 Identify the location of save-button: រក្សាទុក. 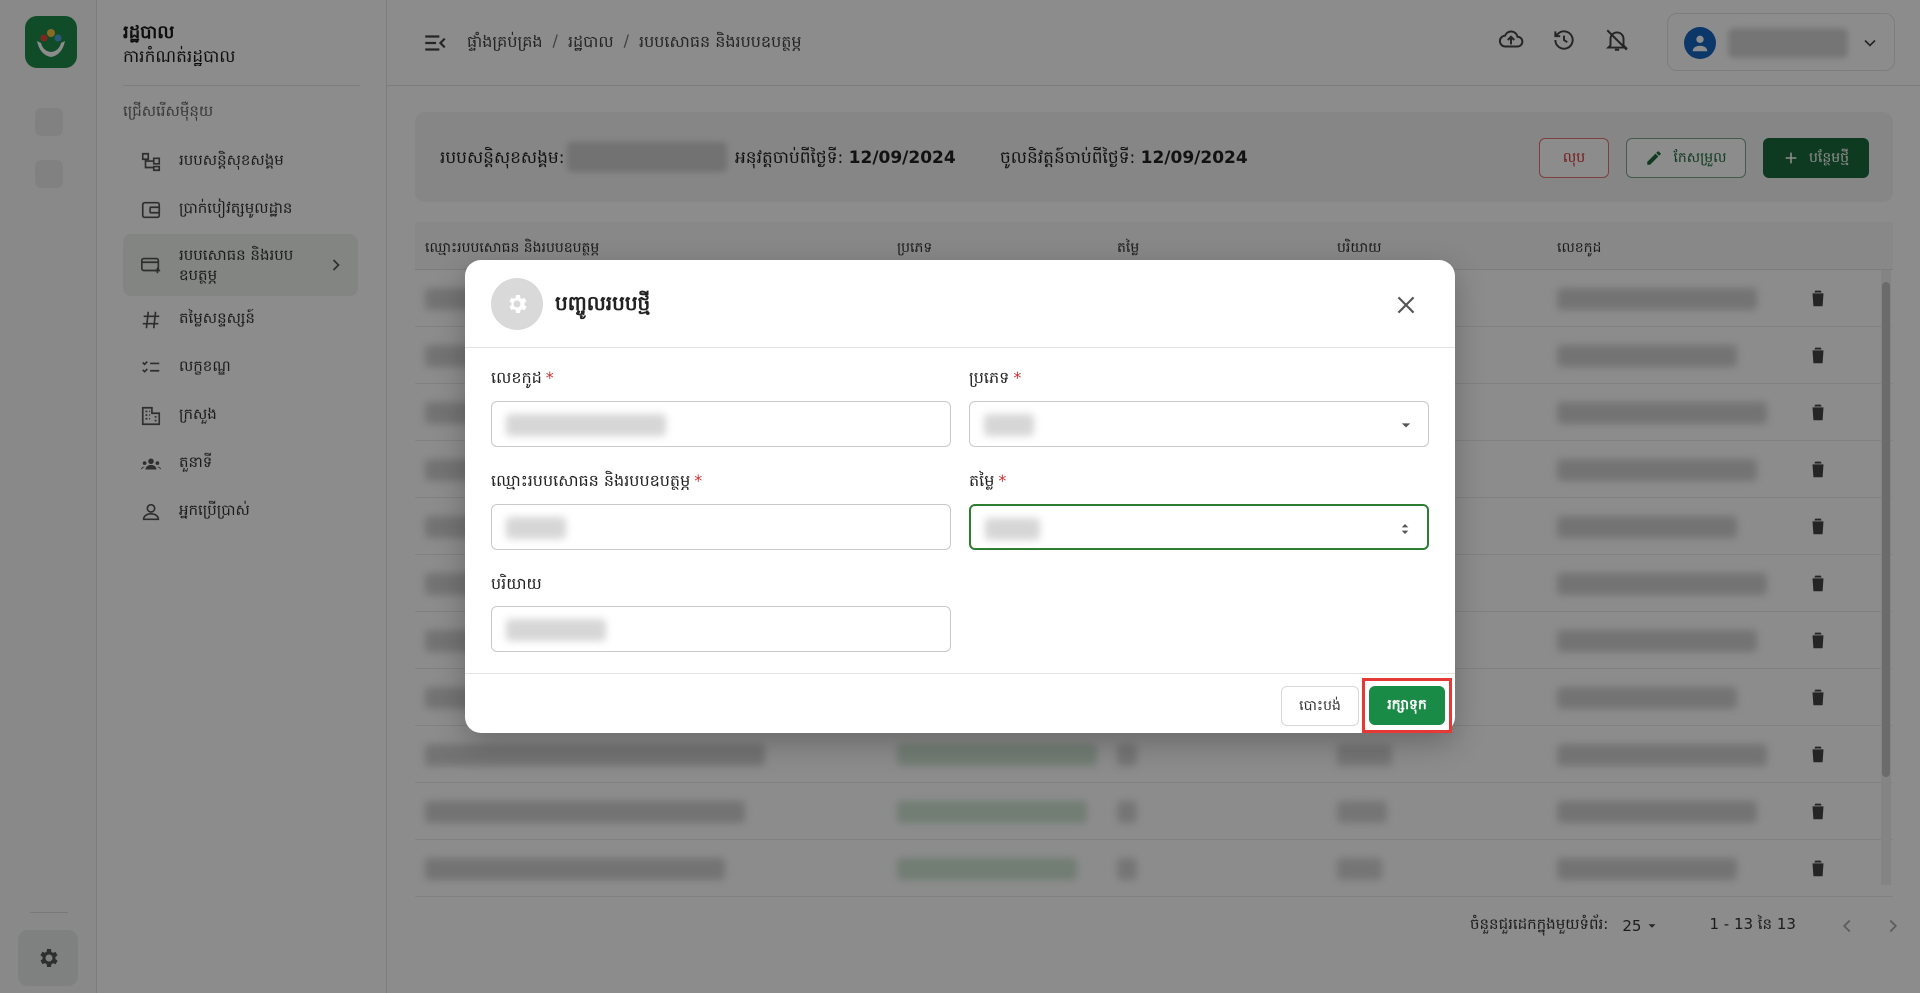
(1407, 705).